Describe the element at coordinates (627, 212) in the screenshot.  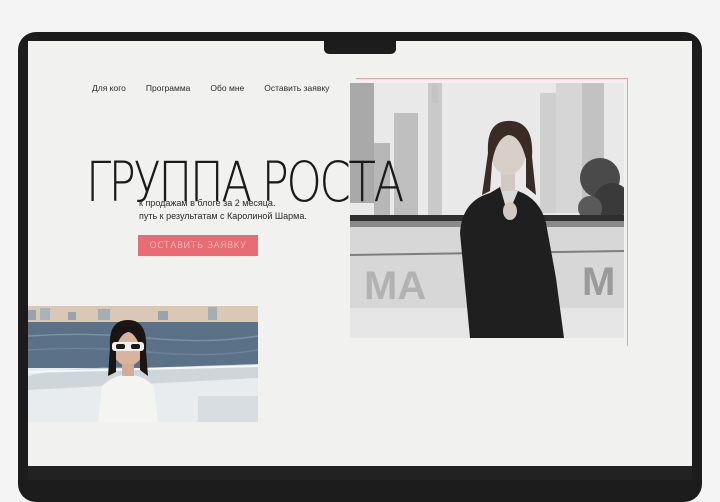
I see `decorative-frame-right` at that location.